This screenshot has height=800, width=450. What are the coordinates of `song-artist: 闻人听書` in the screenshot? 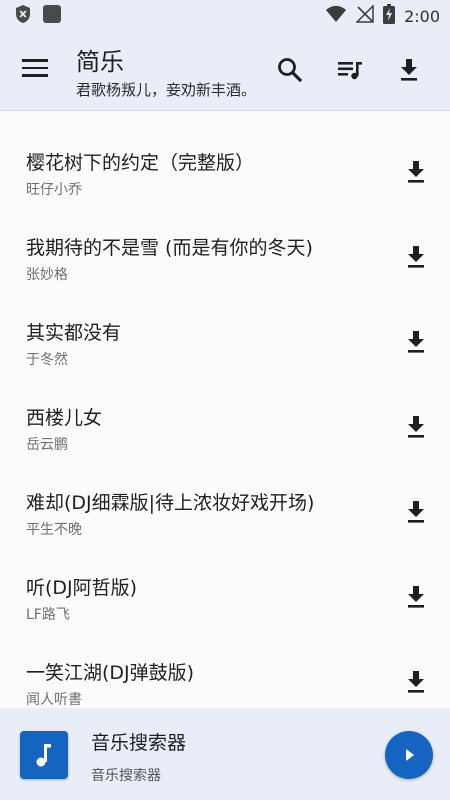 It's located at (54, 700).